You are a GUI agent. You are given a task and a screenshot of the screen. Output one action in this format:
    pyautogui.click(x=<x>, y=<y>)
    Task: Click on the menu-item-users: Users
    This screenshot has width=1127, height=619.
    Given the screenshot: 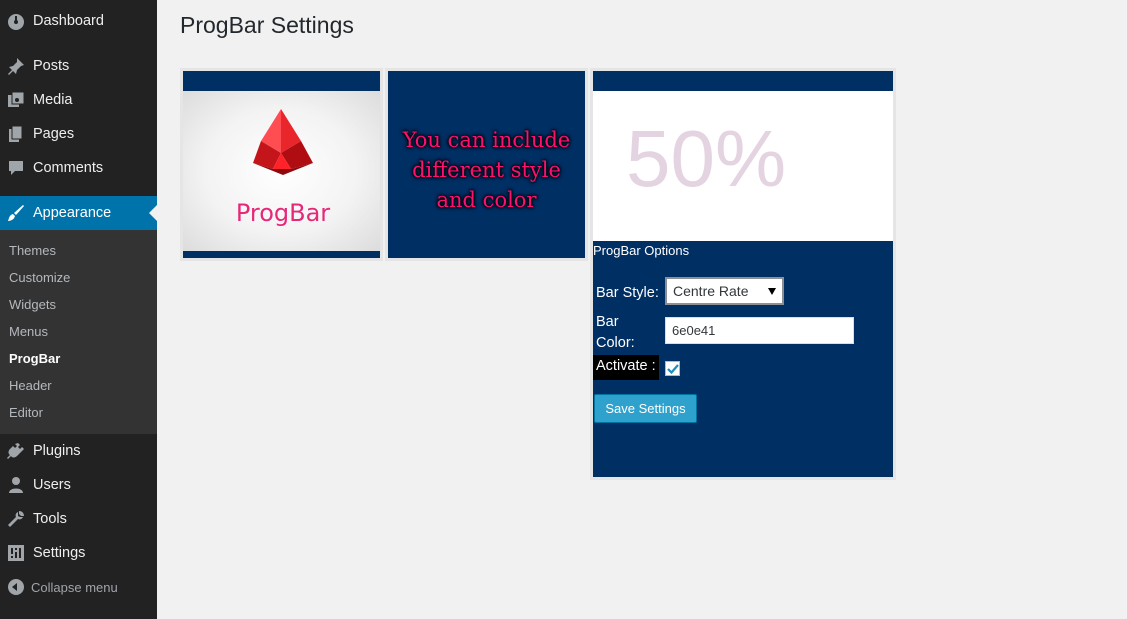 What is the action you would take?
    pyautogui.click(x=78, y=485)
    